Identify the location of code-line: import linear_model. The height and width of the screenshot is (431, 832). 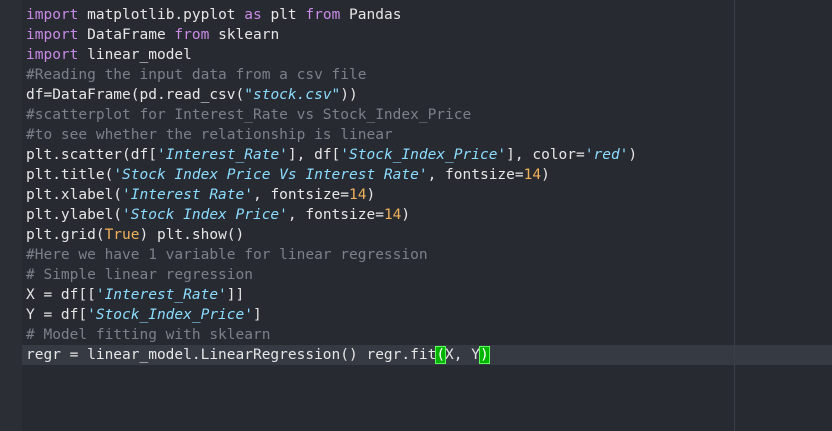
(429, 55).